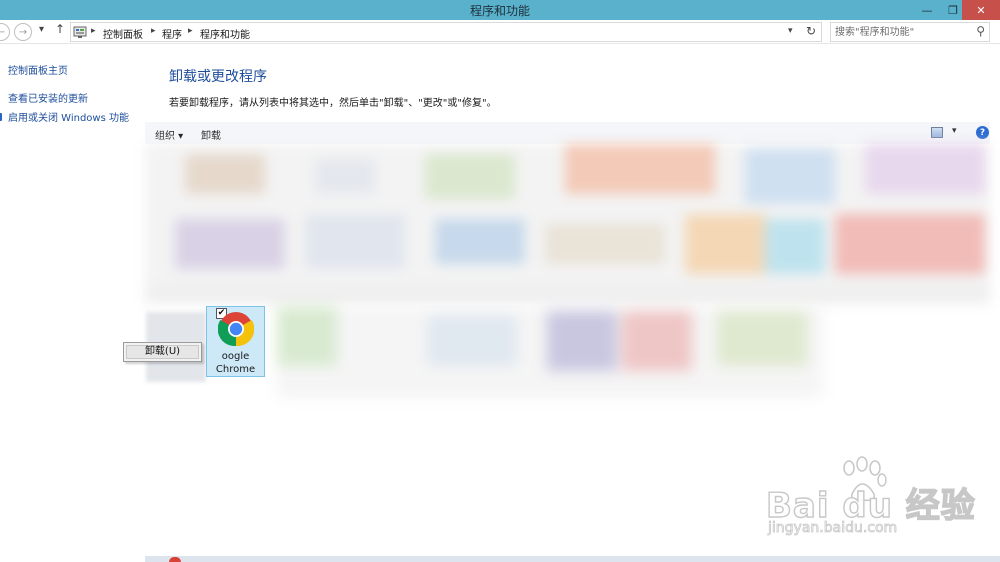 The image size is (1000, 562). Describe the element at coordinates (235, 363) in the screenshot. I see `program-name: oogle Chrome` at that location.